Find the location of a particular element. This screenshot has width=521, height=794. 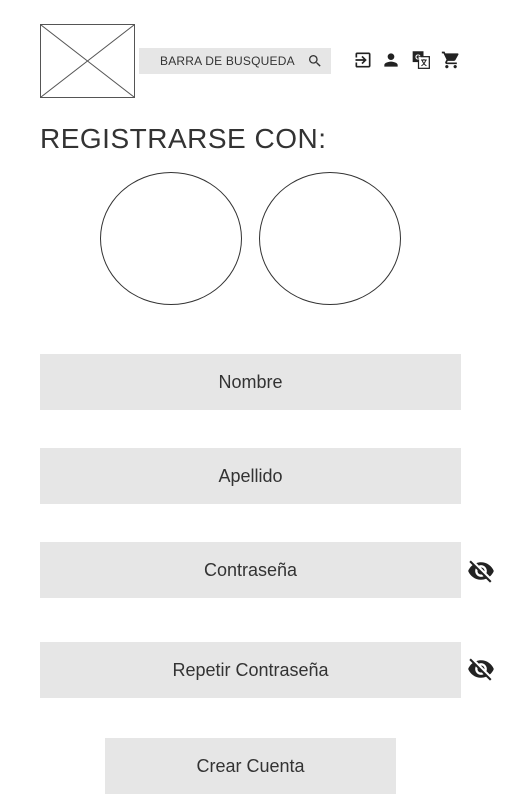

search-bar: BARRA DE BUSQUEDA is located at coordinates (235, 61).